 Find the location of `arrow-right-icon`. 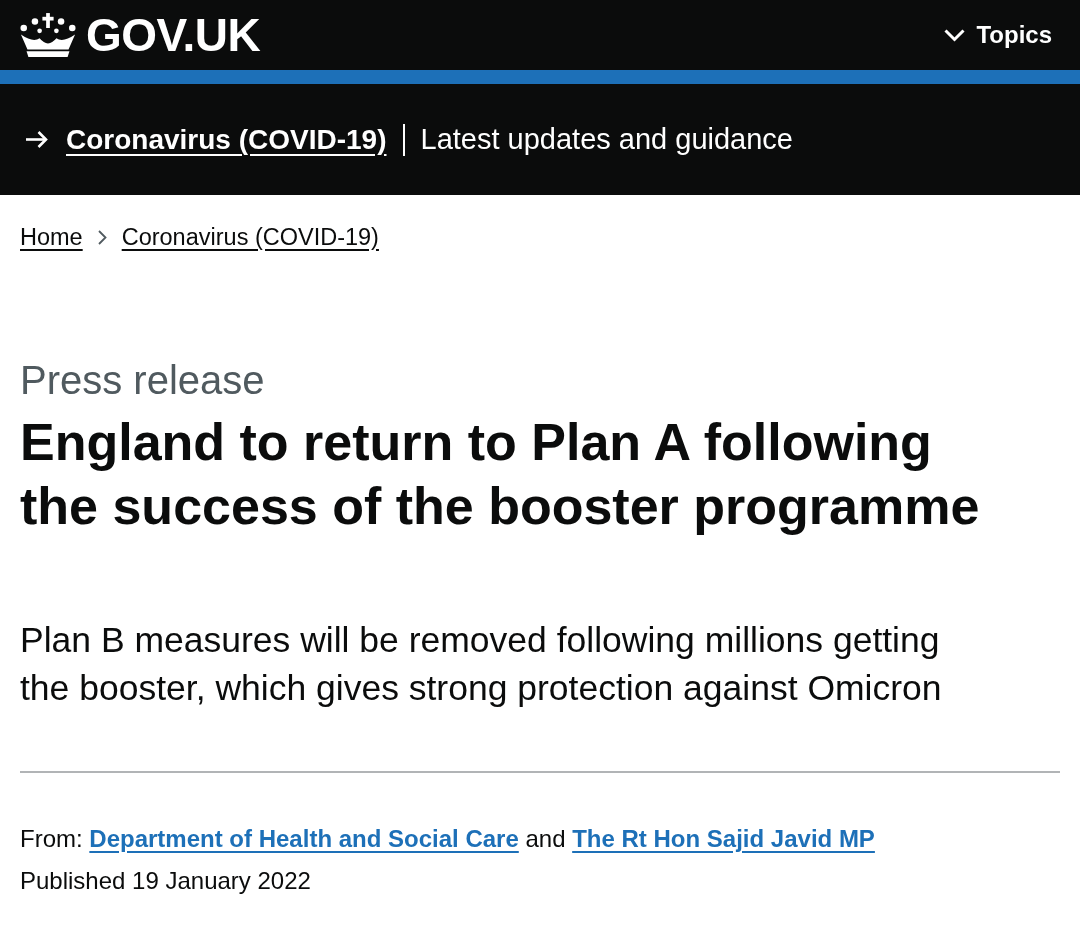

arrow-right-icon is located at coordinates (37, 139).